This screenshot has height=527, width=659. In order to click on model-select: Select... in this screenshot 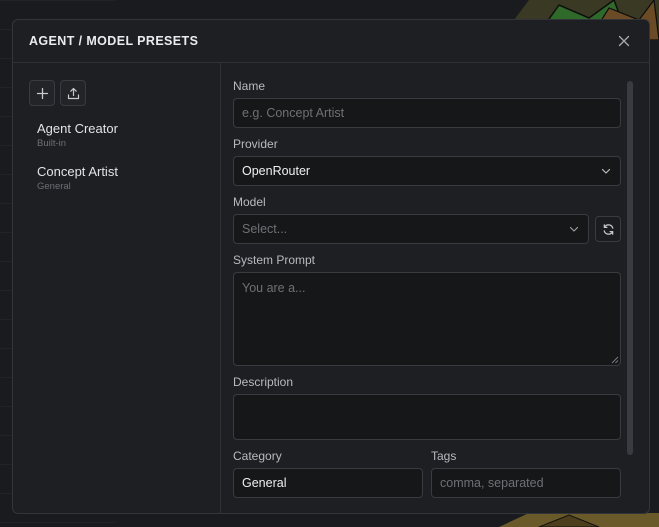, I will do `click(411, 229)`.